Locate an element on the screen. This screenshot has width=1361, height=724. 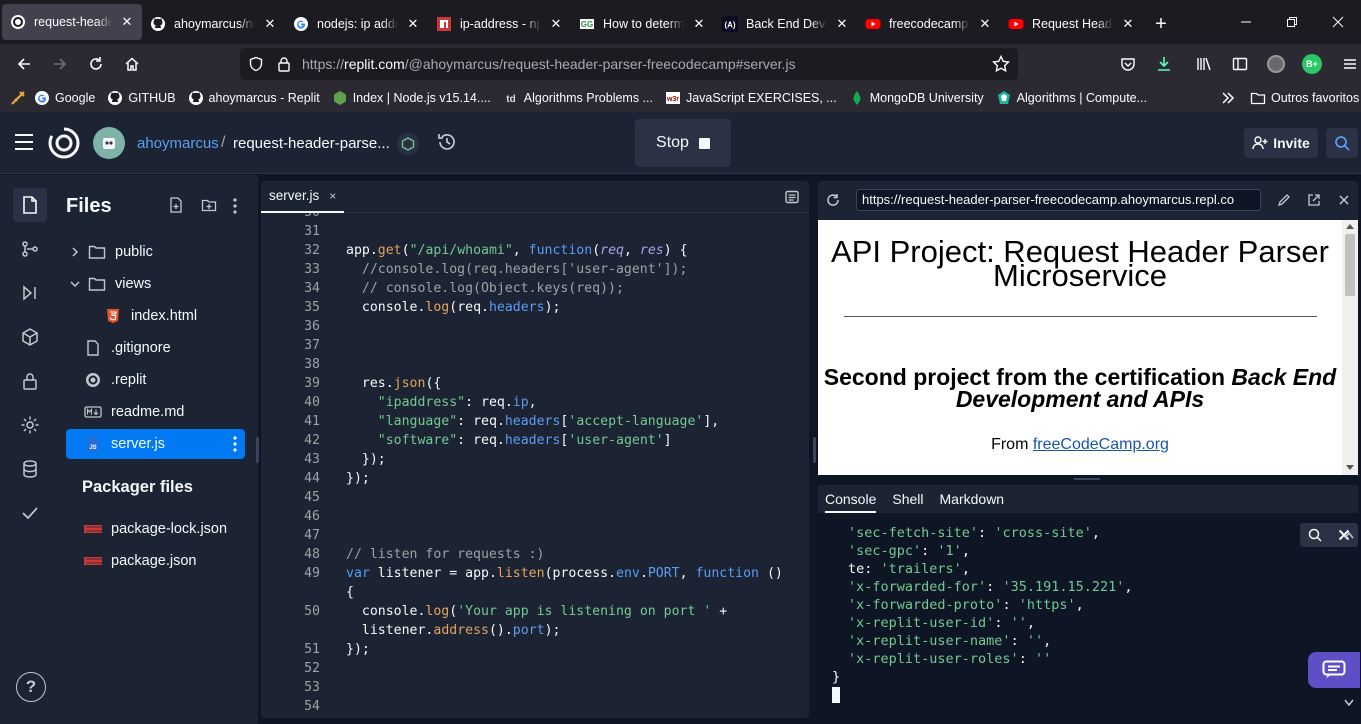
code-line: 54 is located at coordinates (535, 706).